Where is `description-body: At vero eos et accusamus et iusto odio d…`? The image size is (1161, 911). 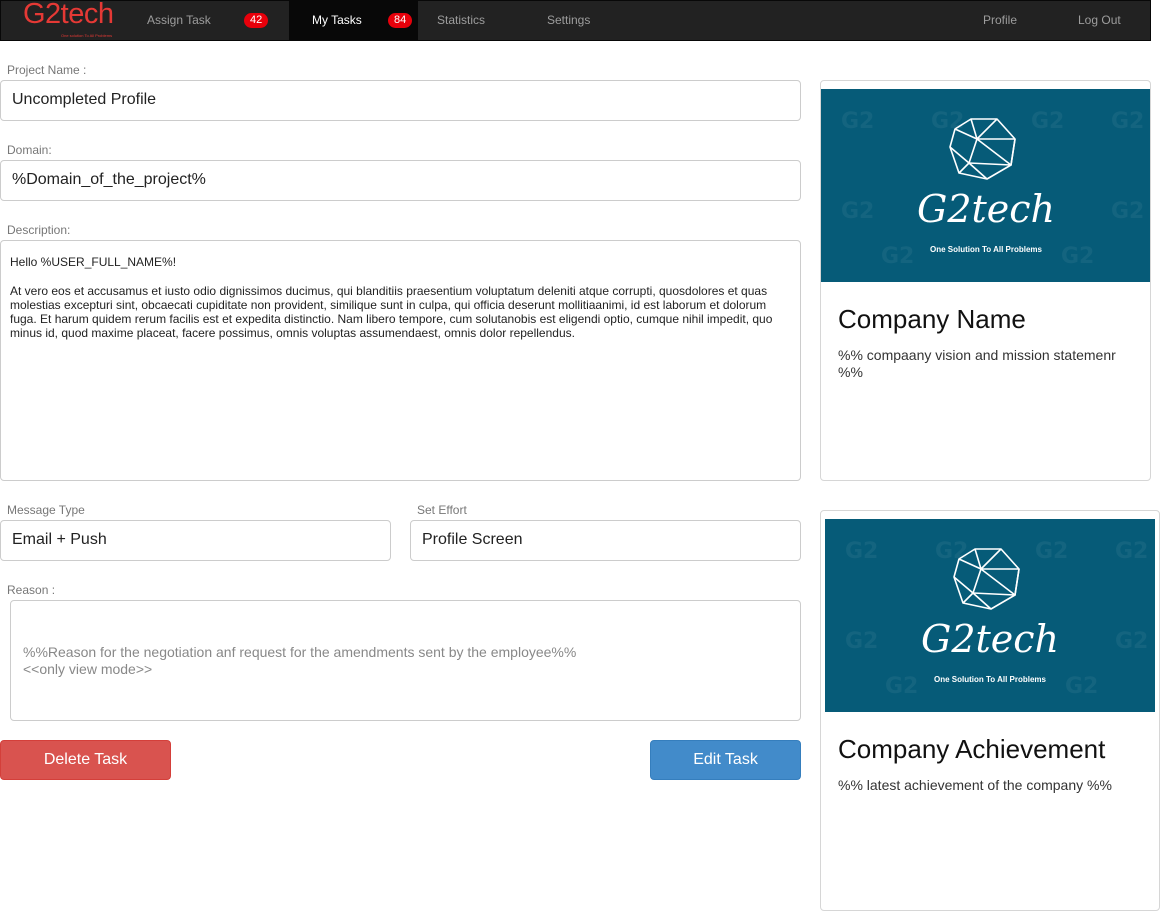 description-body: At vero eos et accusamus et iusto odio d… is located at coordinates (391, 312).